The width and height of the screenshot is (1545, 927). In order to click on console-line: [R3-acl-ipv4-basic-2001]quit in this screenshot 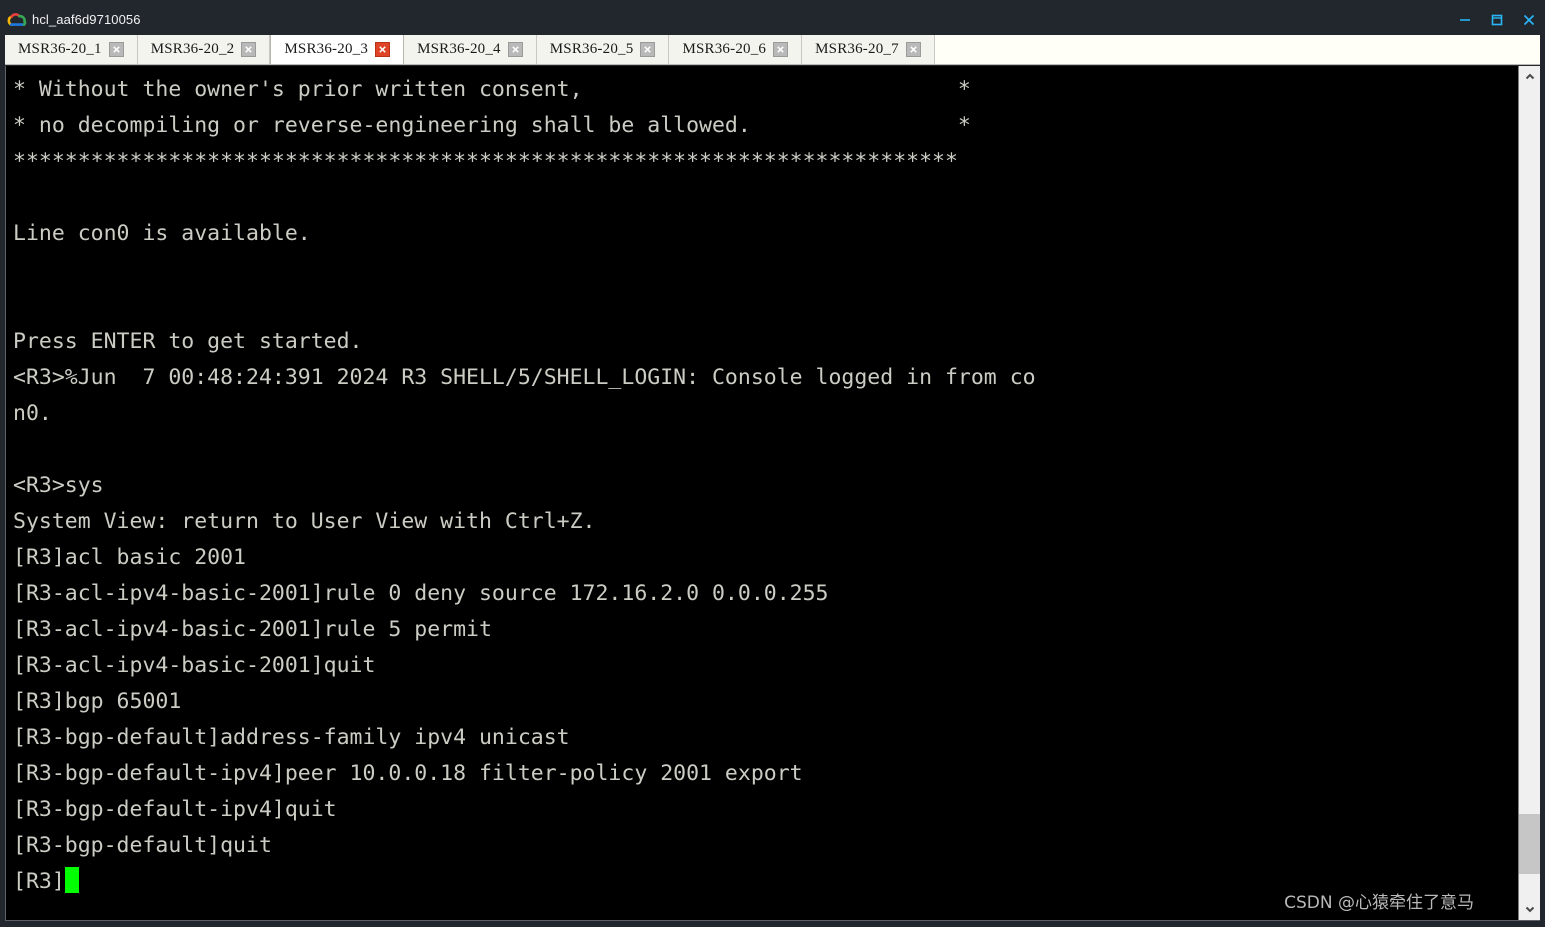, I will do `click(194, 665)`.